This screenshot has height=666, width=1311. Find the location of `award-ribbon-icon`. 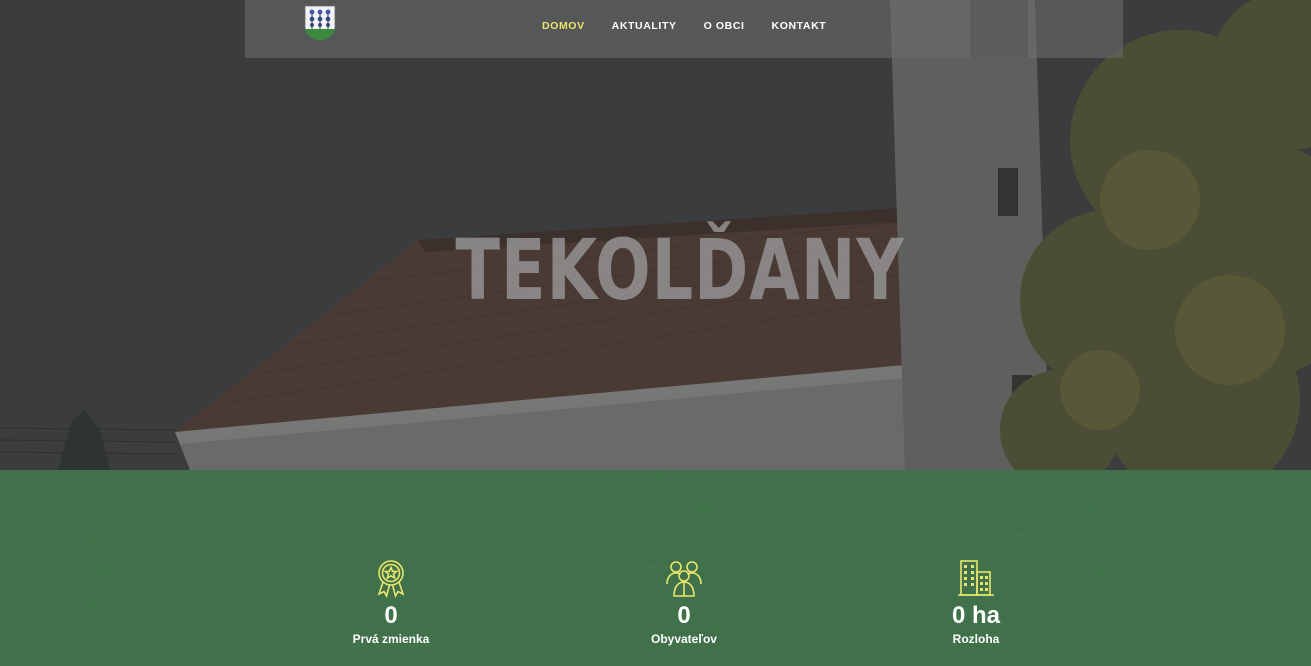

award-ribbon-icon is located at coordinates (391, 579).